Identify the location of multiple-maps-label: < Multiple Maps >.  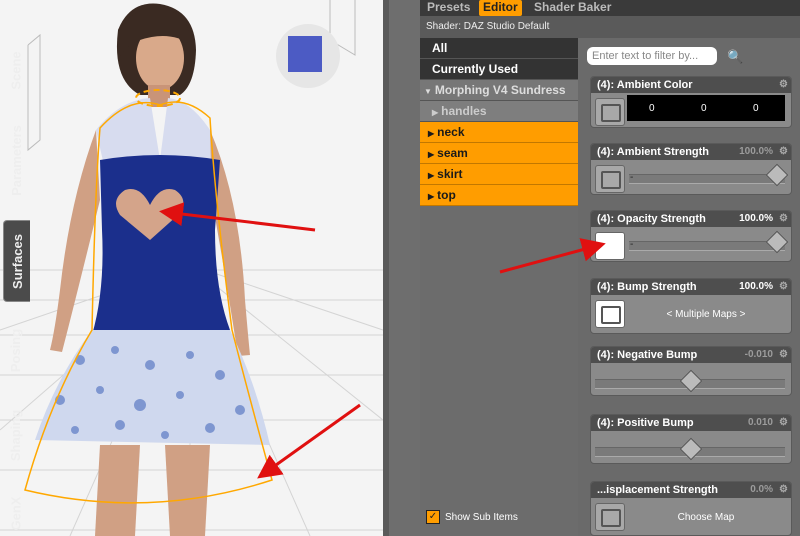
(706, 314).